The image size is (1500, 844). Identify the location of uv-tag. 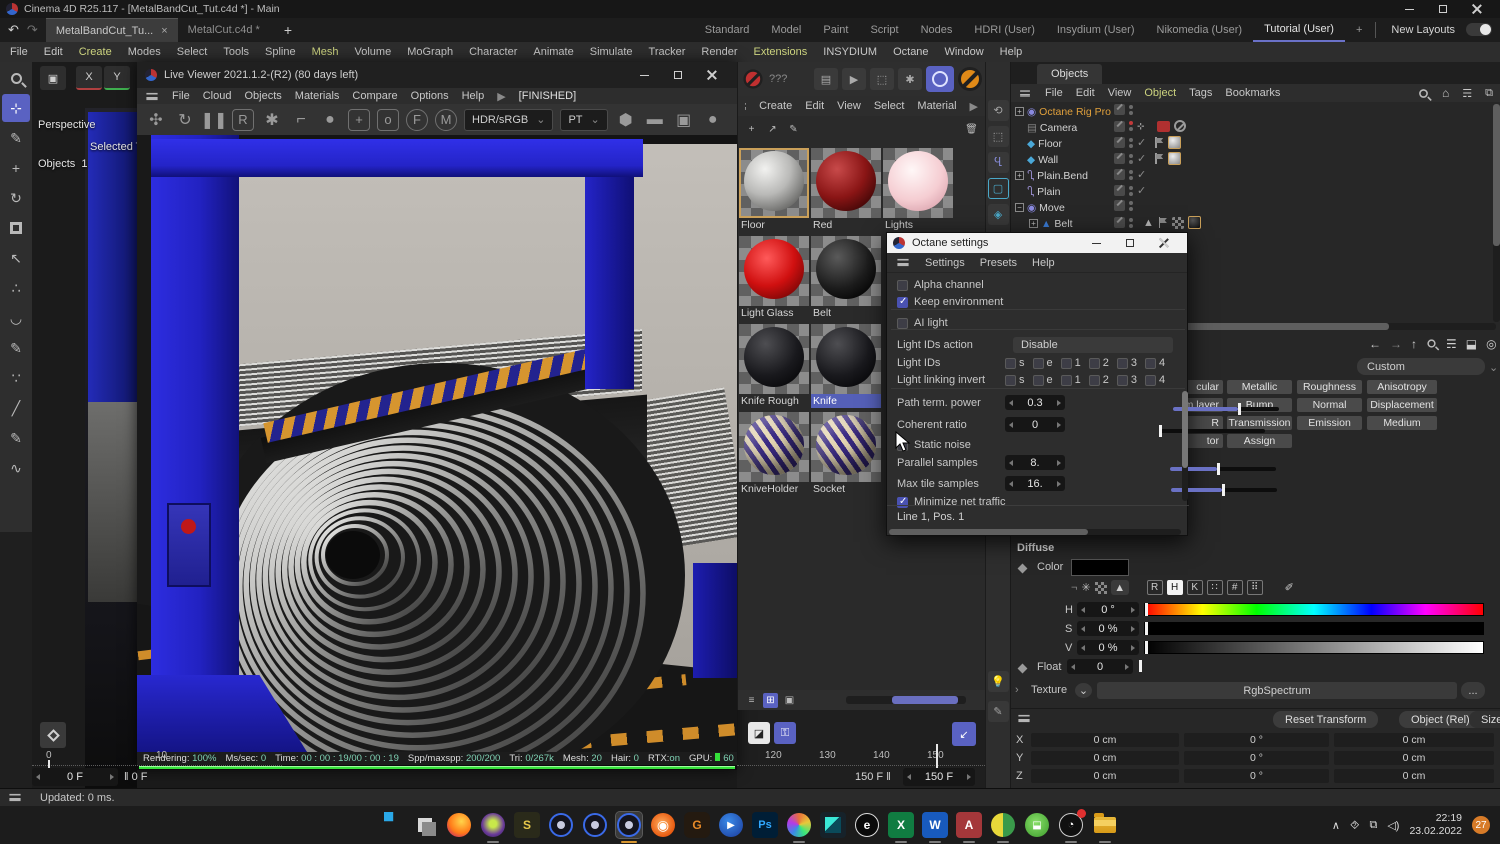
(1177, 222).